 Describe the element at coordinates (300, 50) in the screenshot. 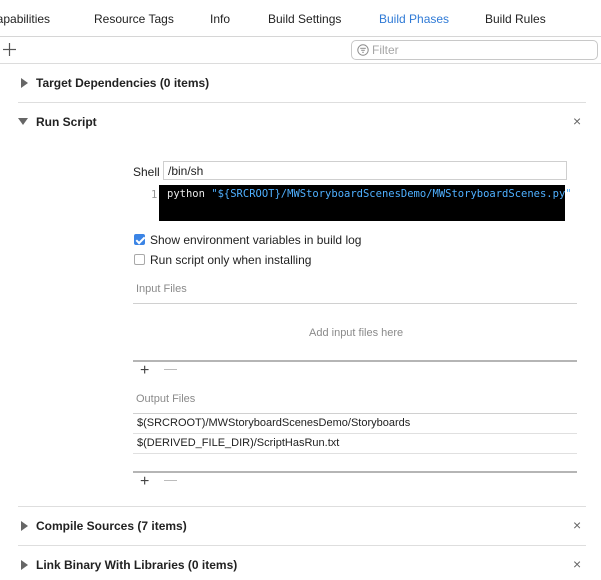

I see `phases-toolbar` at that location.